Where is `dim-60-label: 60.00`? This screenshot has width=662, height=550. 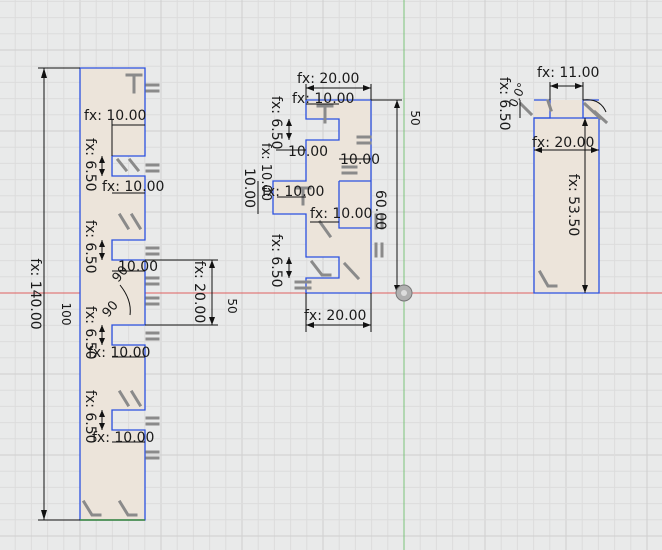
dim-60-label: 60.00 is located at coordinates (380, 210).